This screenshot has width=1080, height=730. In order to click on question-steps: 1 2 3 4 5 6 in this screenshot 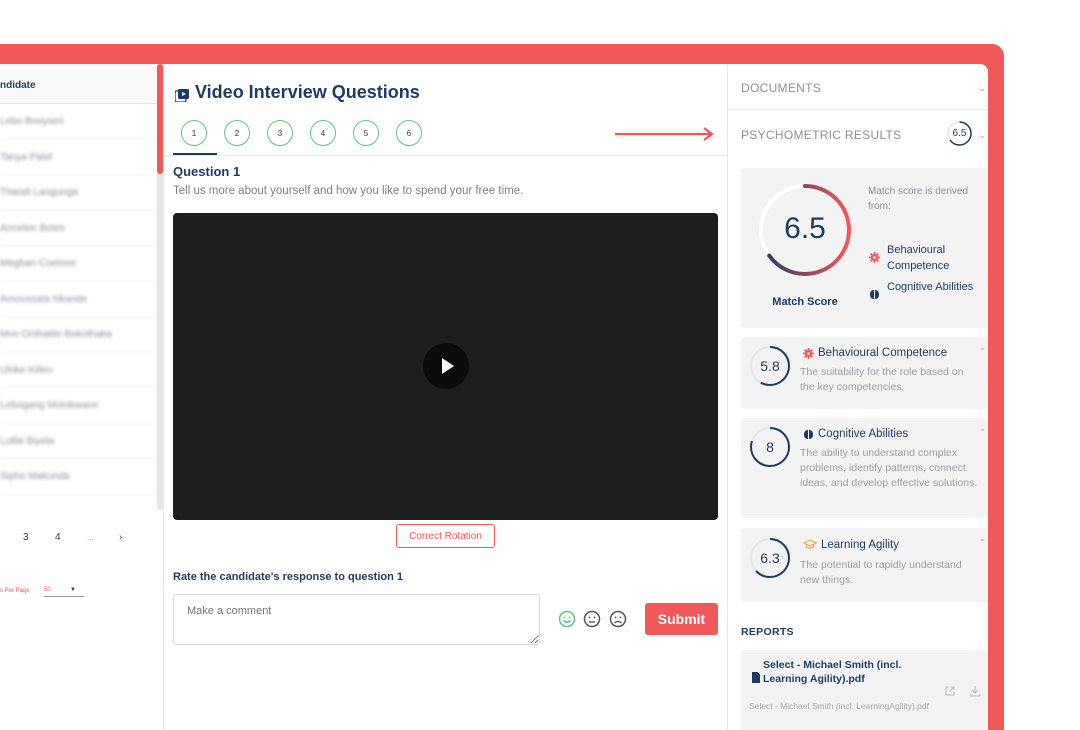, I will do `click(310, 133)`.